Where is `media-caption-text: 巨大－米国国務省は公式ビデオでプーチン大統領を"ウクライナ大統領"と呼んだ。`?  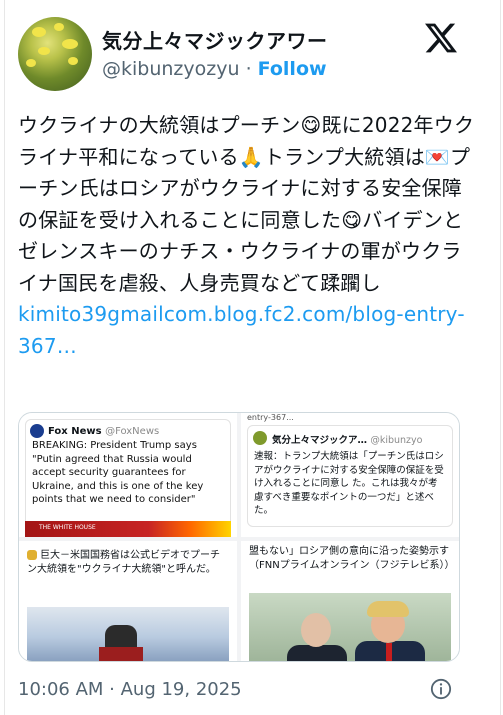
media-caption-text: 巨大－米国国務省は公式ビデオでプーチン大統領を"ウクライナ大統領"と呼んだ。 is located at coordinates (123, 562).